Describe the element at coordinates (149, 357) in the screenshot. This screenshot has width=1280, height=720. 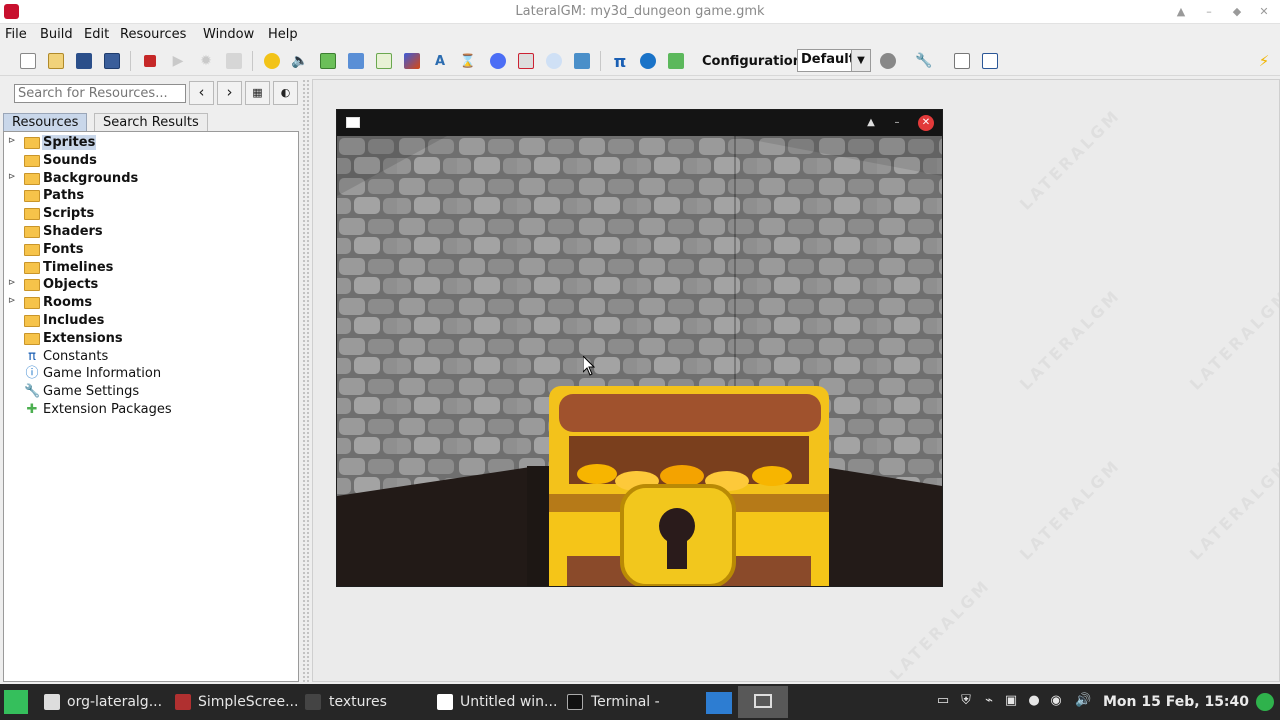
I see `tree-item-constants: π Constants` at that location.